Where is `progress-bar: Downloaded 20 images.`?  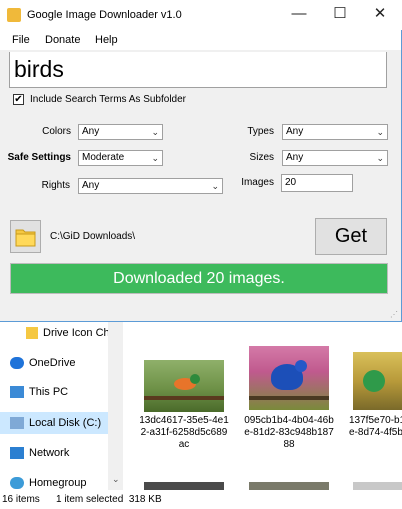
progress-bar: Downloaded 20 images. is located at coordinates (199, 278).